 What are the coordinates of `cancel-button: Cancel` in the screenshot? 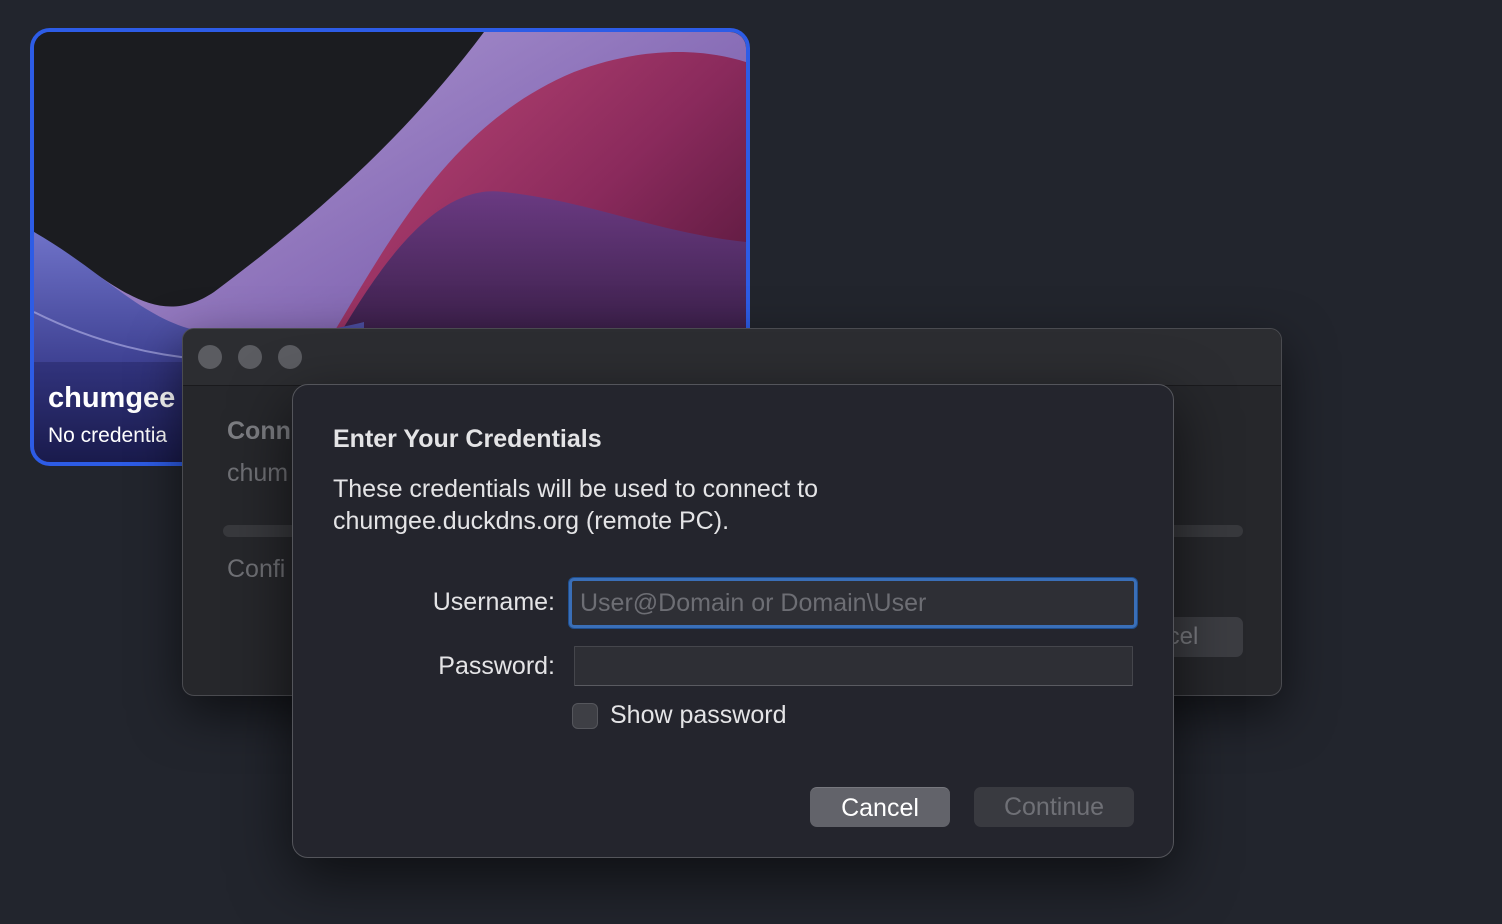 It's located at (880, 807).